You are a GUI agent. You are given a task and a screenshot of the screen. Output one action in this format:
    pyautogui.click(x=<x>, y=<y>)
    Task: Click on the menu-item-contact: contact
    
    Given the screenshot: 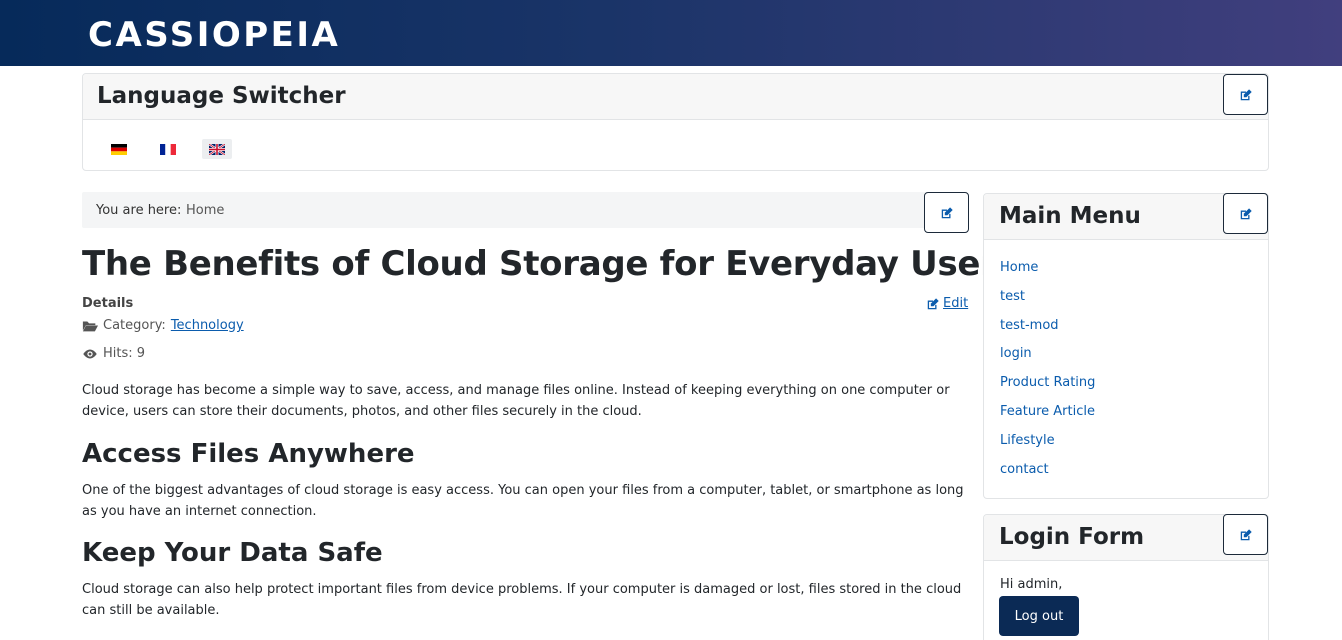 What is the action you would take?
    pyautogui.click(x=1024, y=469)
    